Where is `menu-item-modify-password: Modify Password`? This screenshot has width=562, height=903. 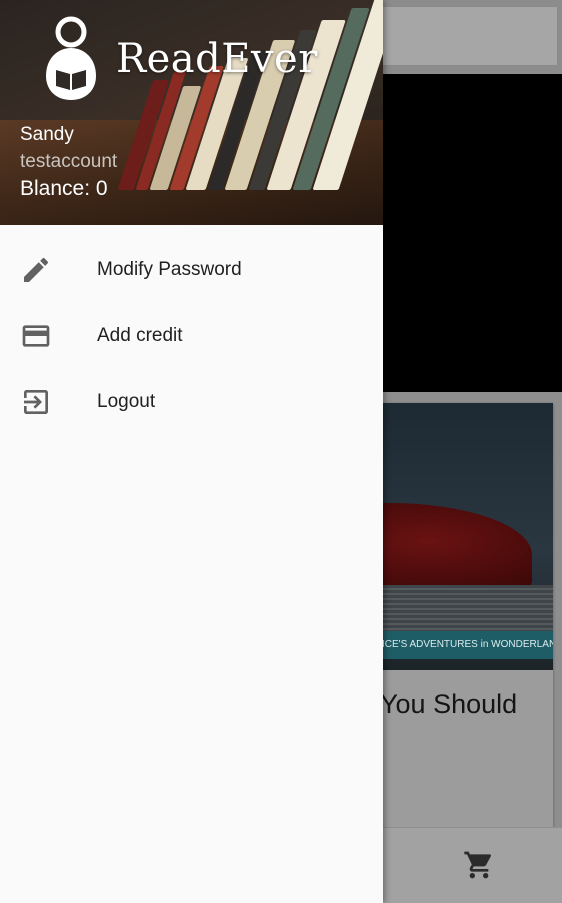
menu-item-modify-password: Modify Password is located at coordinates (191, 270).